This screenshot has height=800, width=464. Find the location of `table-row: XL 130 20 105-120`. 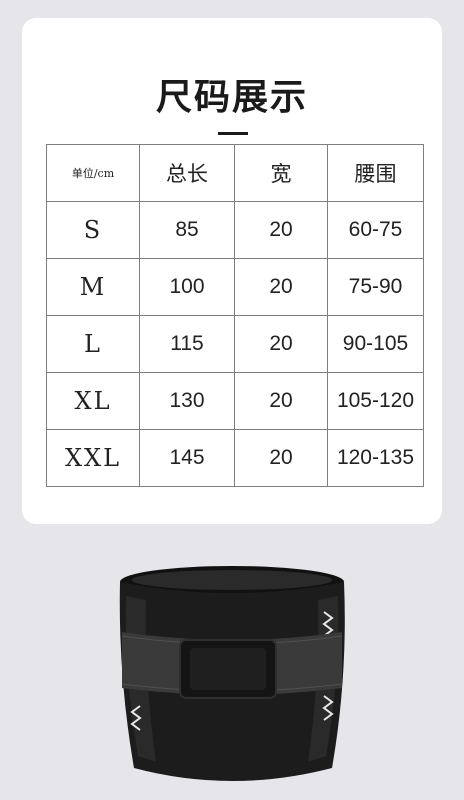

table-row: XL 130 20 105-120 is located at coordinates (235, 401).